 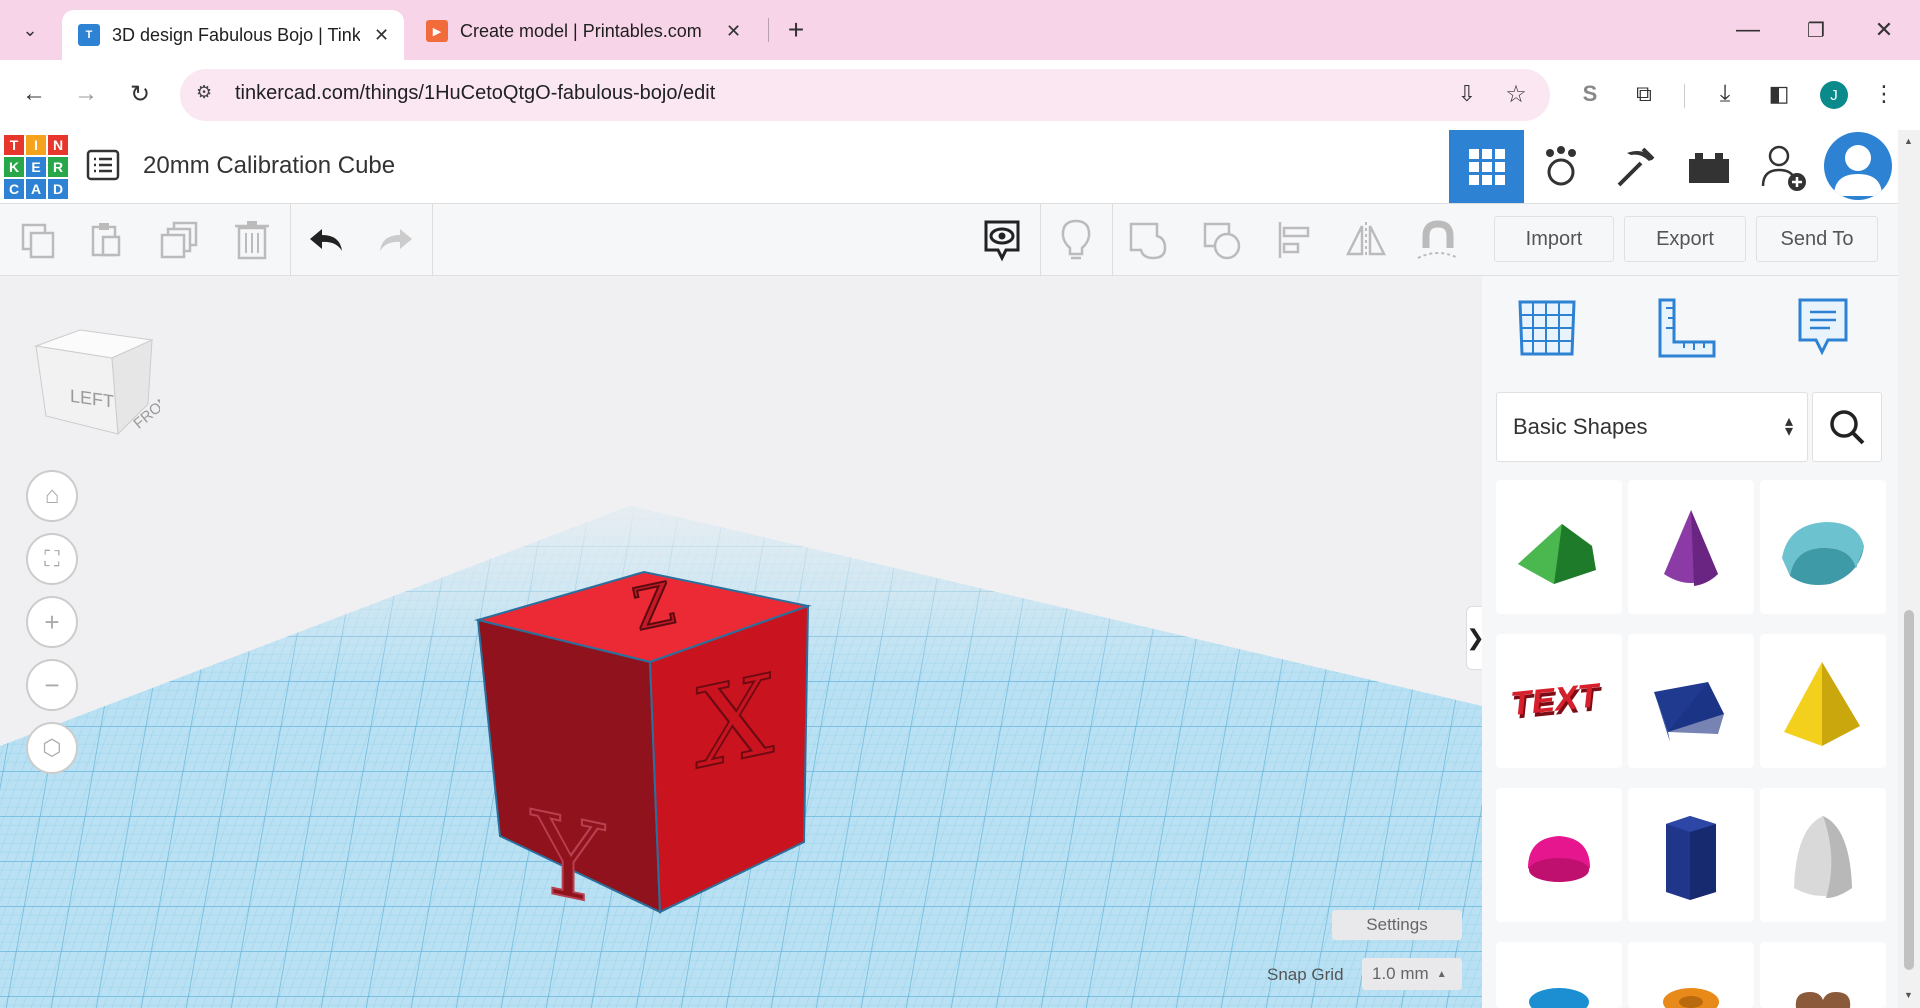 I want to click on zoom-out-button: −, so click(x=52, y=685).